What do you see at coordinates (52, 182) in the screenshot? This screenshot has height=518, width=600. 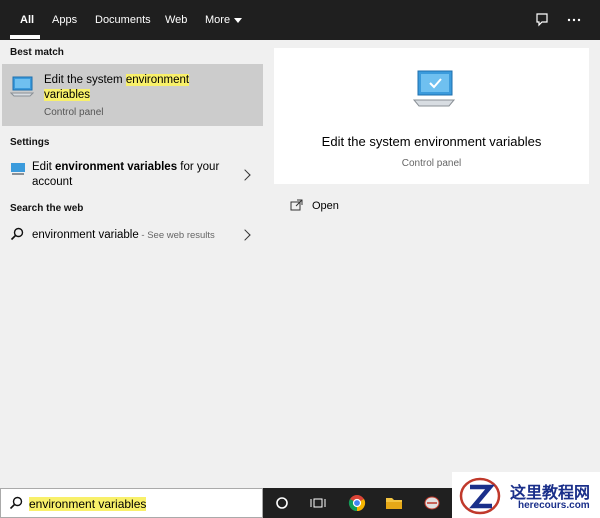 I see `settings-item-label-line2: account` at bounding box center [52, 182].